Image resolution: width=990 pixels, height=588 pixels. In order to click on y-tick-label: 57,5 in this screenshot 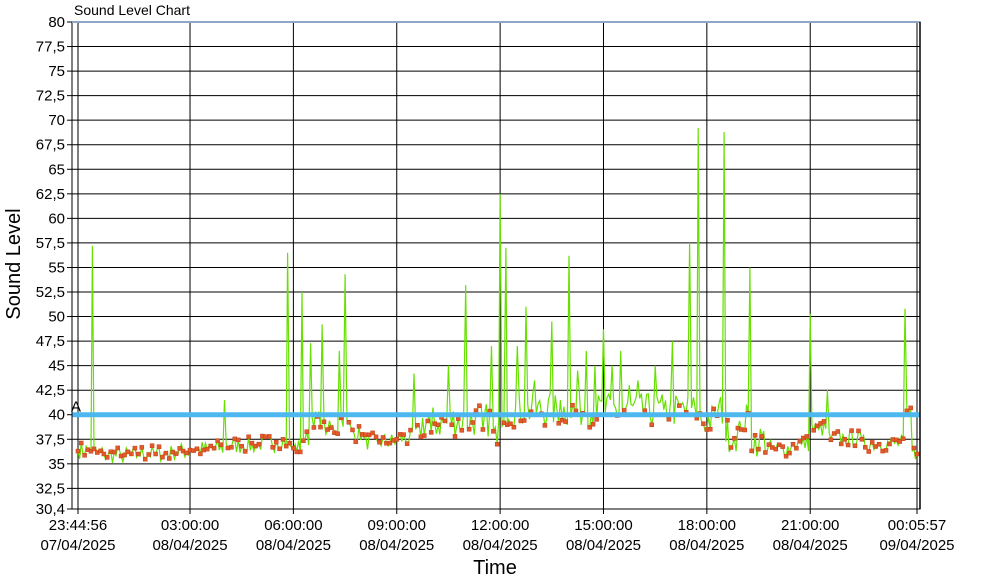, I will do `click(50, 243)`.